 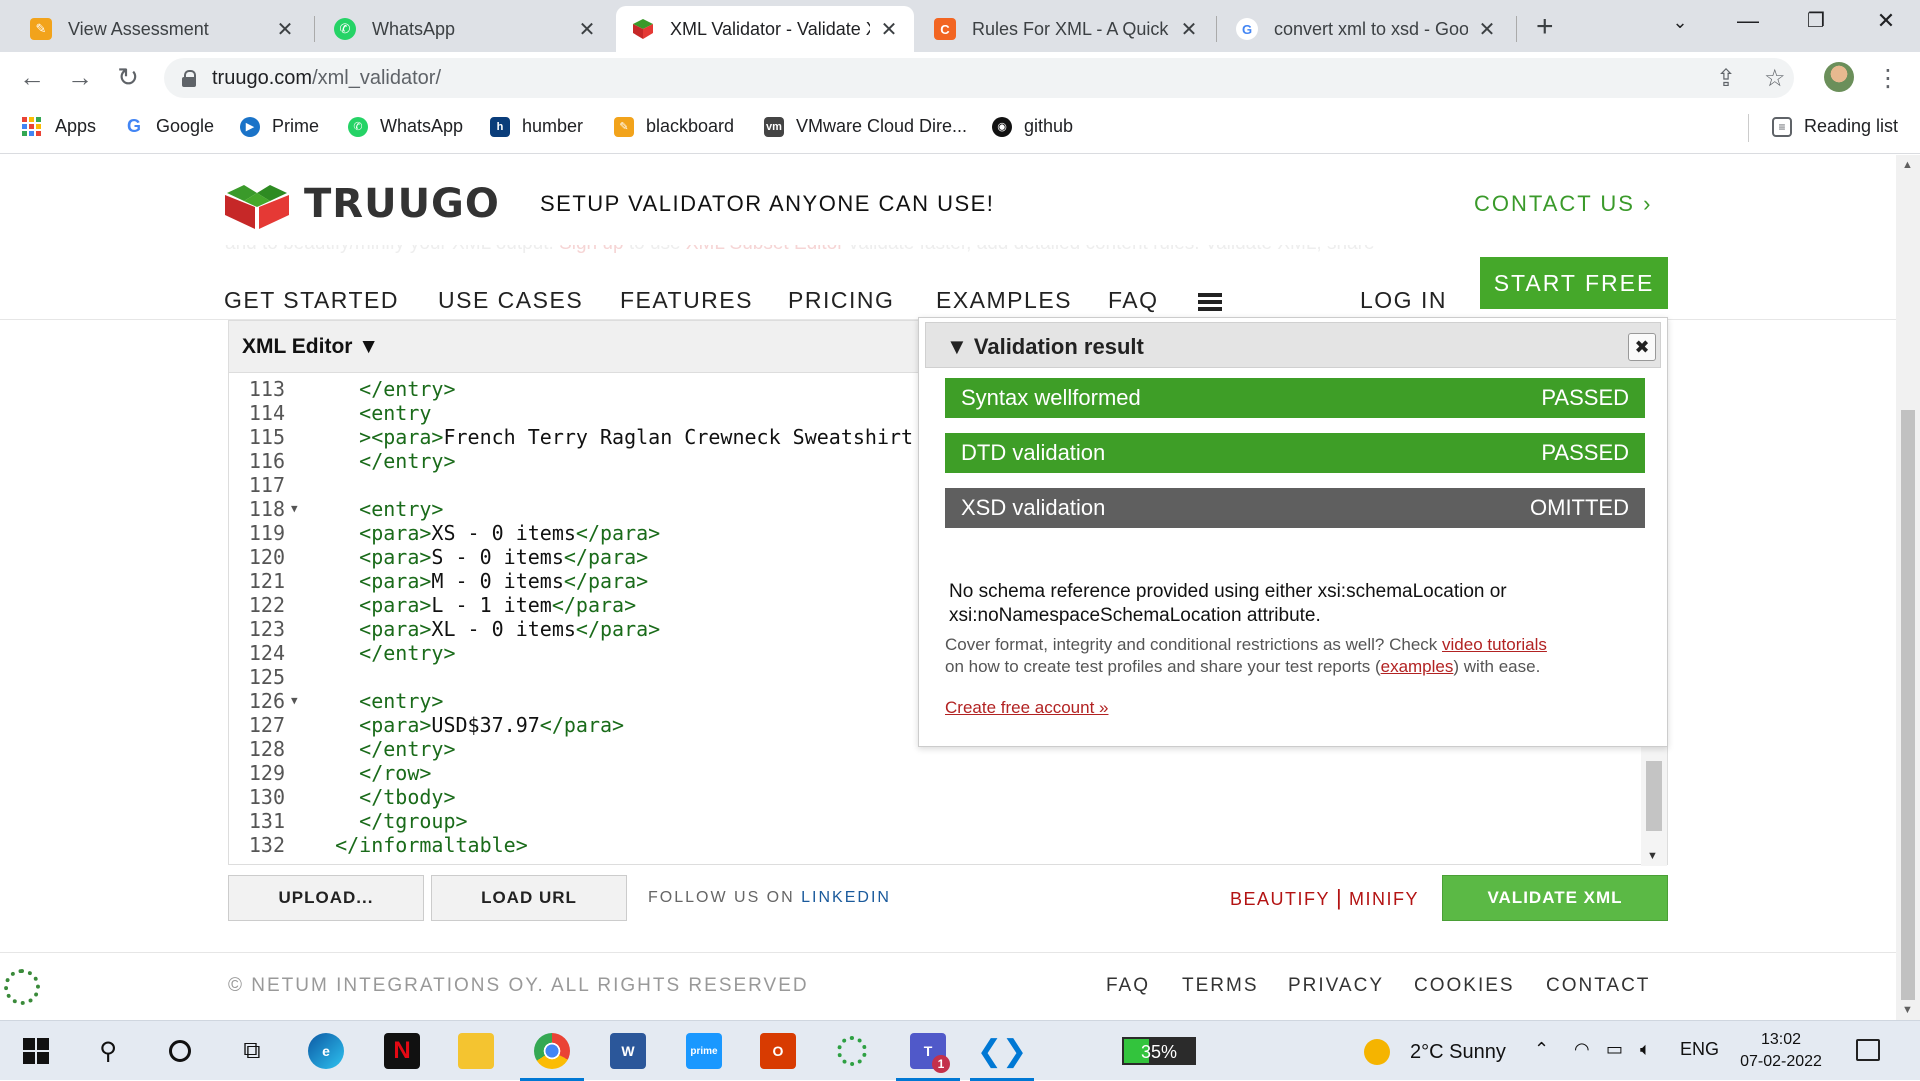 I want to click on code-line: 131 </tgroup>, so click(x=348, y=821).